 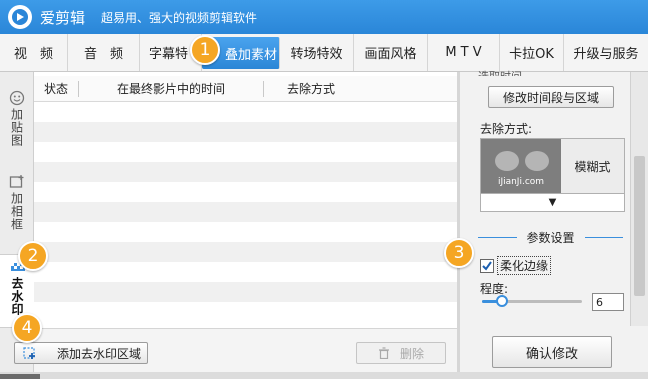 I want to click on params-section-title: 参数设置, so click(x=551, y=237).